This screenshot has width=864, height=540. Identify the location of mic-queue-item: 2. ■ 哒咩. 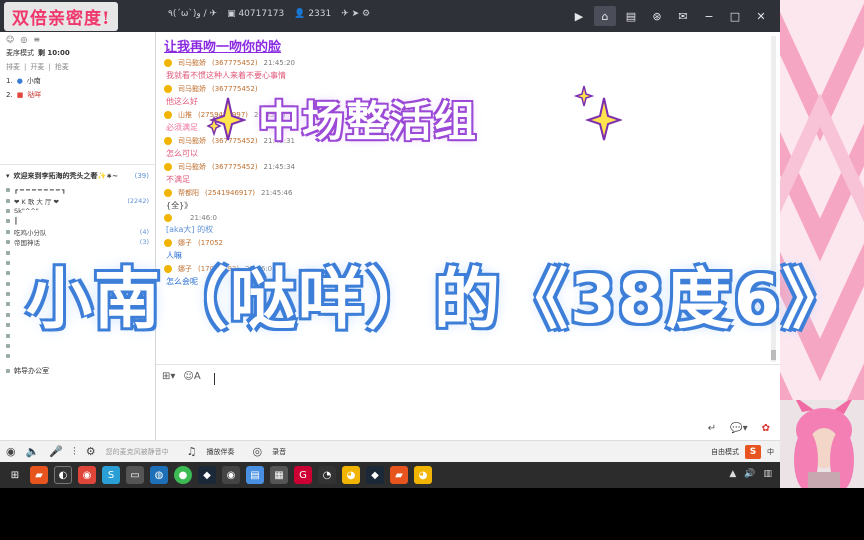
(77, 95).